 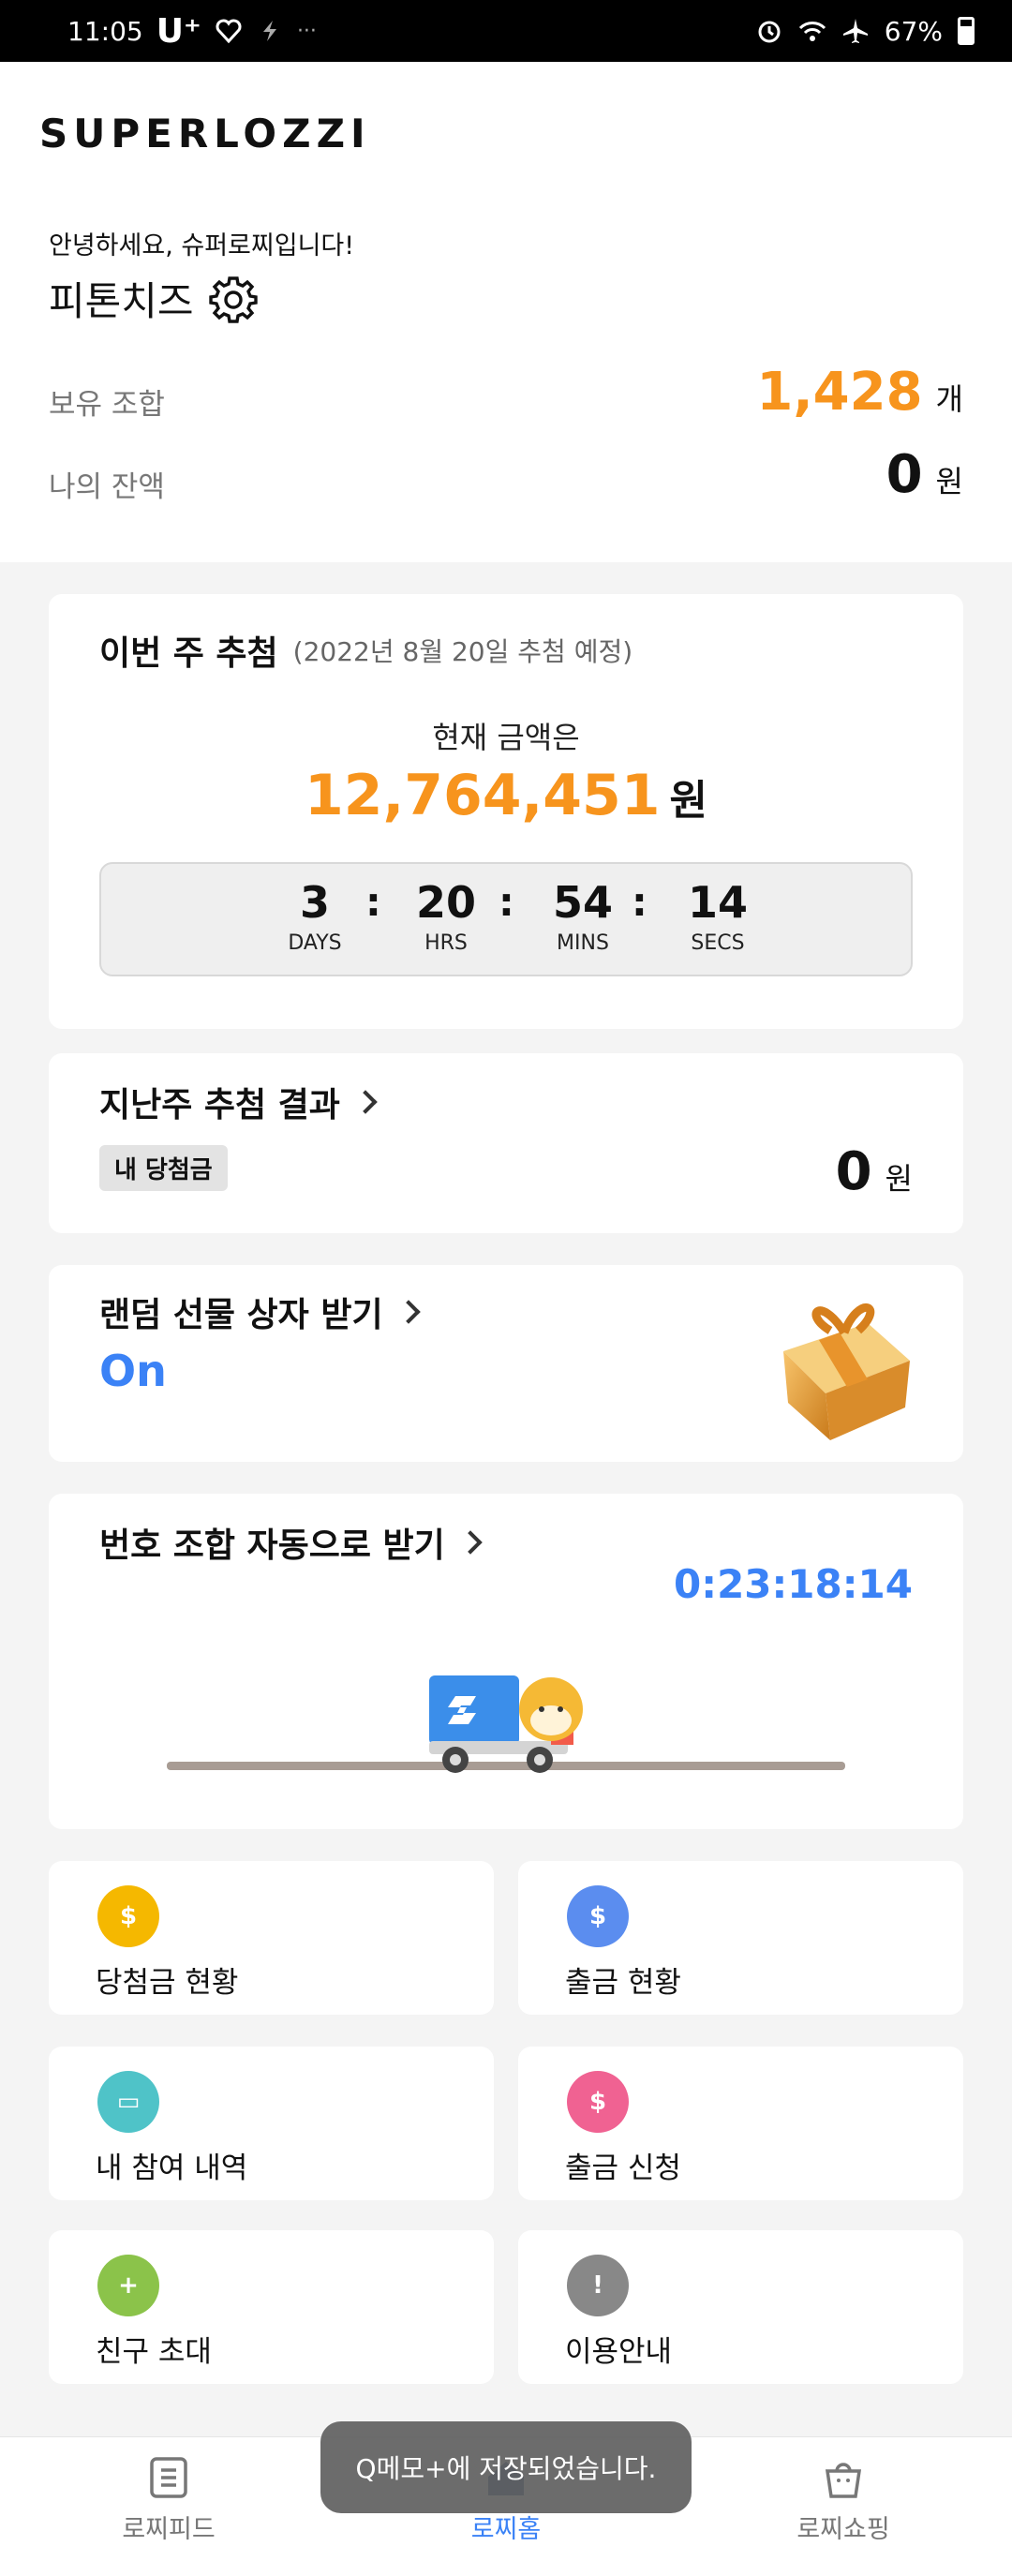 What do you see at coordinates (169, 2529) in the screenshot?
I see `nav-feed-label: 로찌피드` at bounding box center [169, 2529].